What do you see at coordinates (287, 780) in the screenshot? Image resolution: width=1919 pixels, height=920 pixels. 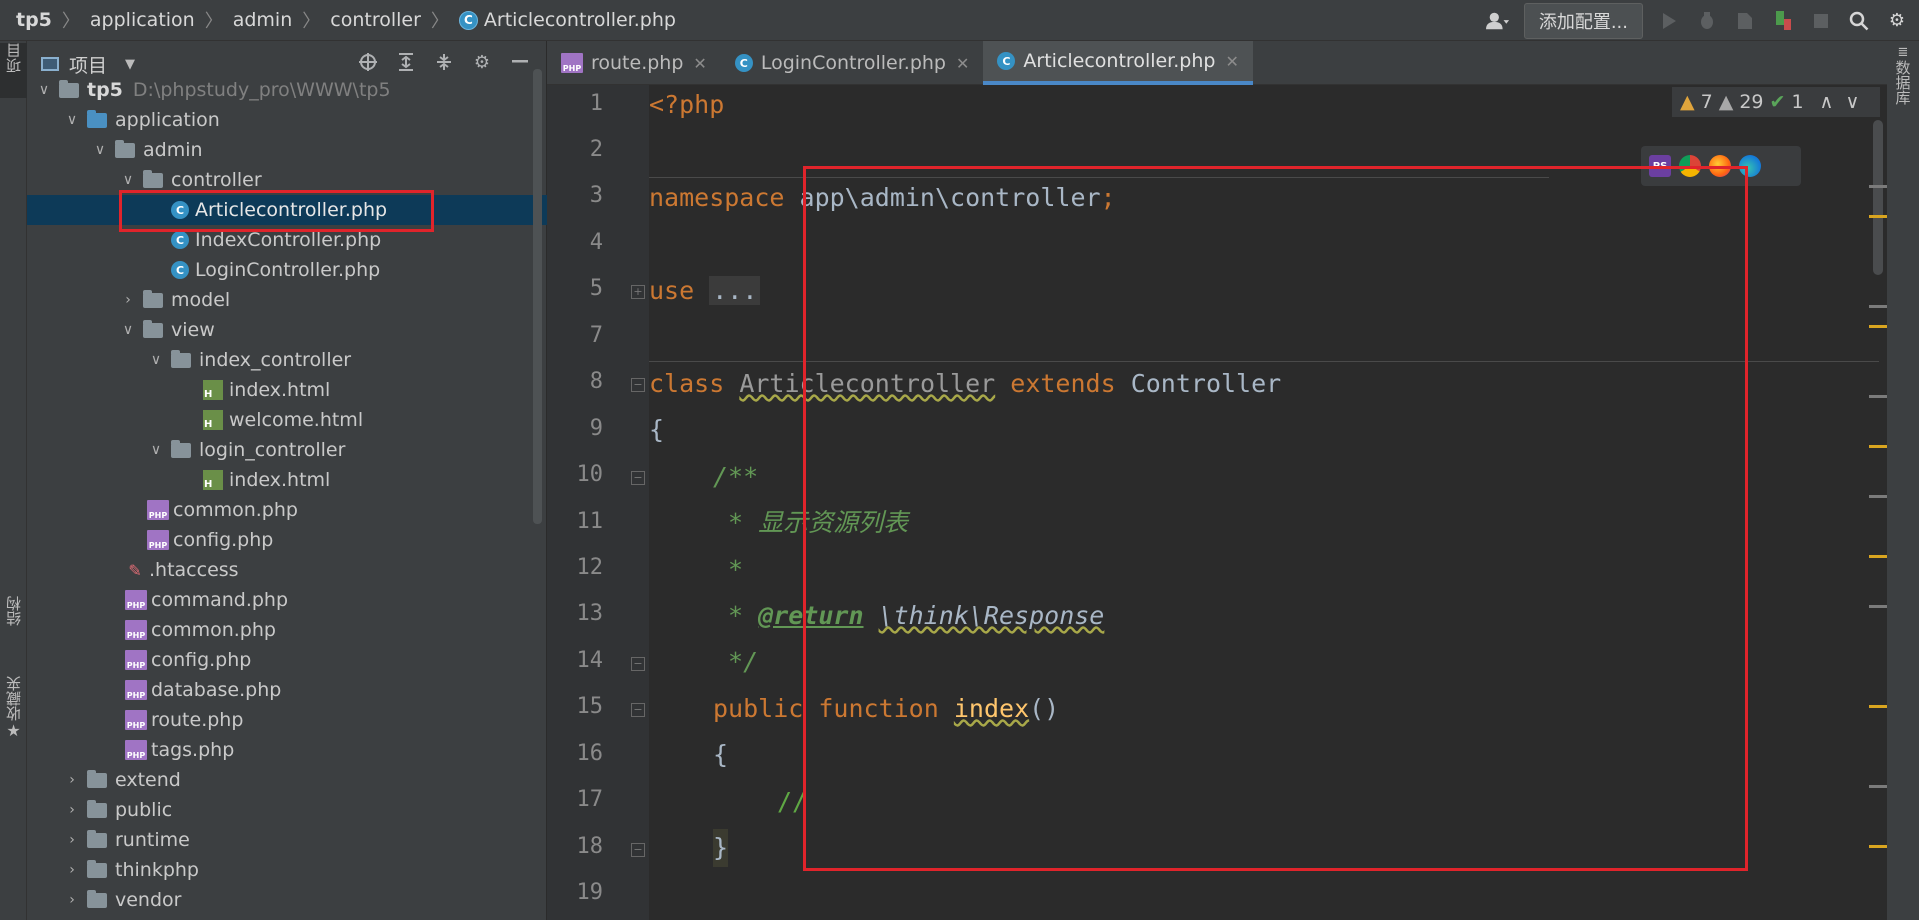 I see `tree-item-extend: › extend` at bounding box center [287, 780].